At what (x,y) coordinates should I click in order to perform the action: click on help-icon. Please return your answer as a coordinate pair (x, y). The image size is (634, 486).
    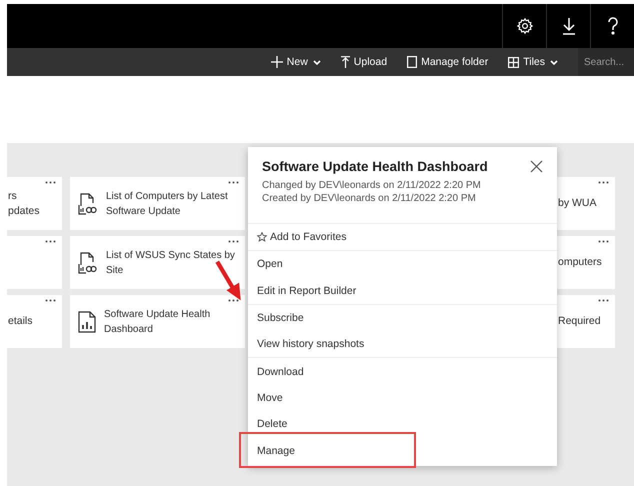
    Looking at the image, I should click on (612, 26).